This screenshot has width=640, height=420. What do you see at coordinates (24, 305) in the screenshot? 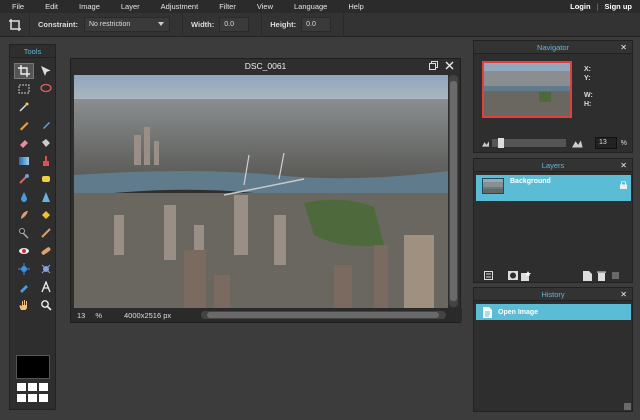
I see `hand-tool` at bounding box center [24, 305].